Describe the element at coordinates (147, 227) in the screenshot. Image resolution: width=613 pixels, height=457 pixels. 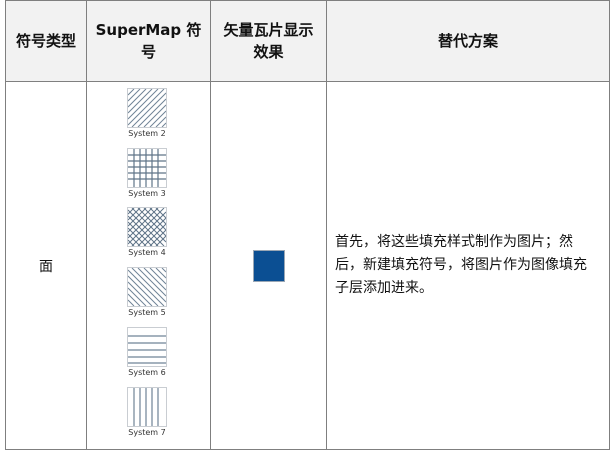
I see `cross-hatch-pattern` at that location.